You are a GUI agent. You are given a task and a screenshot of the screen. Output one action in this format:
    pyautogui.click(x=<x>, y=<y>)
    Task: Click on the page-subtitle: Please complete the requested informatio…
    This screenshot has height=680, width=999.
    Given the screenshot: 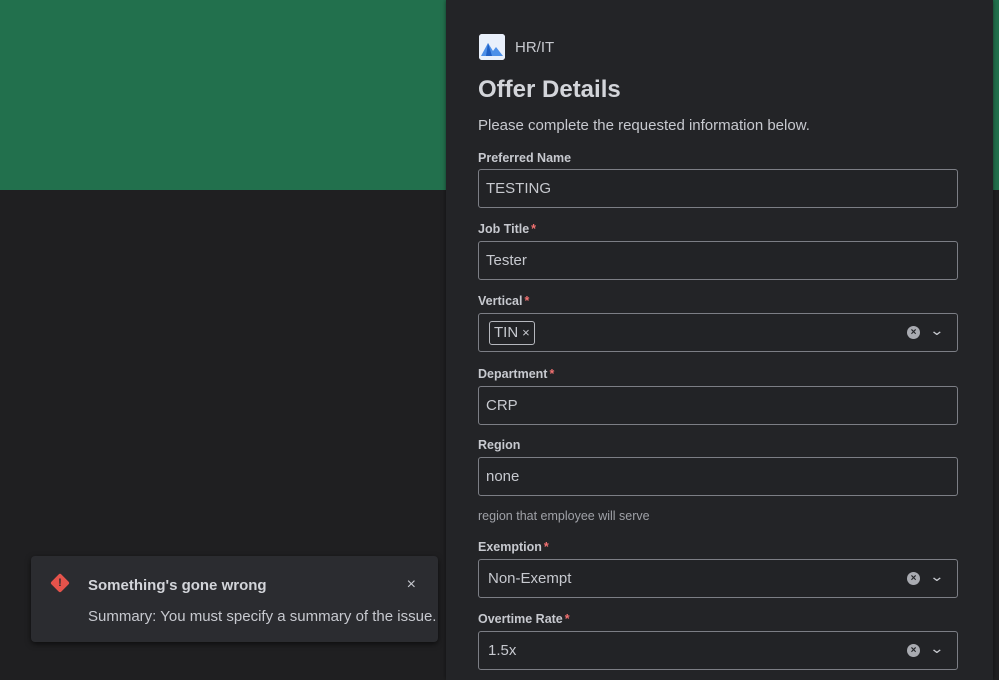 What is the action you would take?
    pyautogui.click(x=644, y=125)
    